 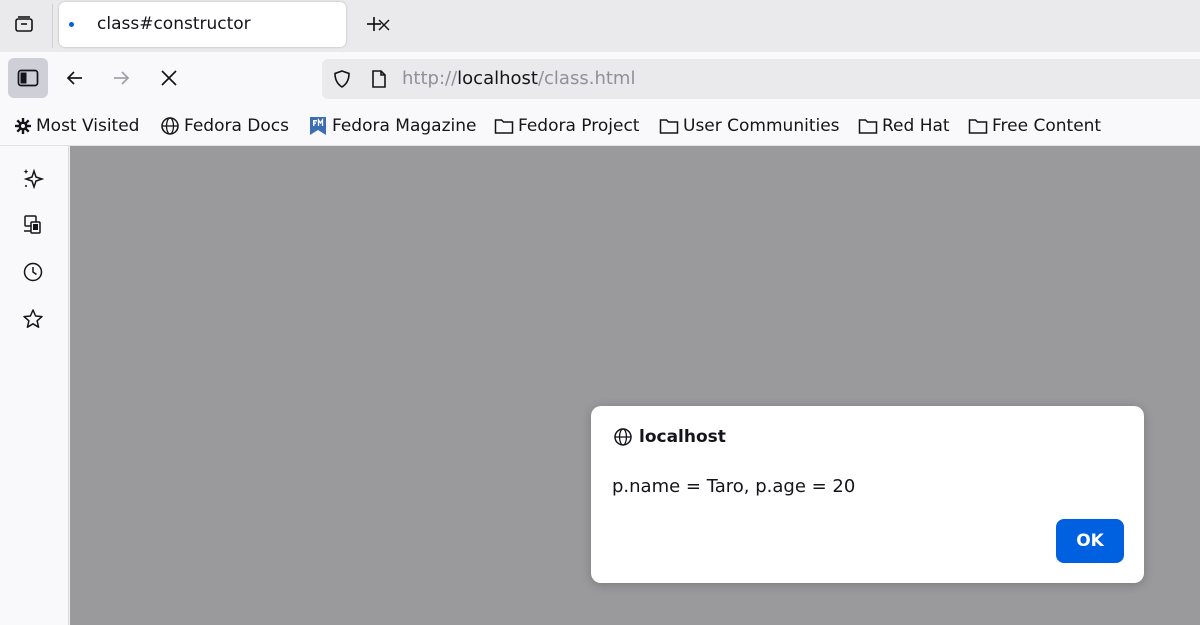 I want to click on history-clock-icon, so click(x=33, y=272).